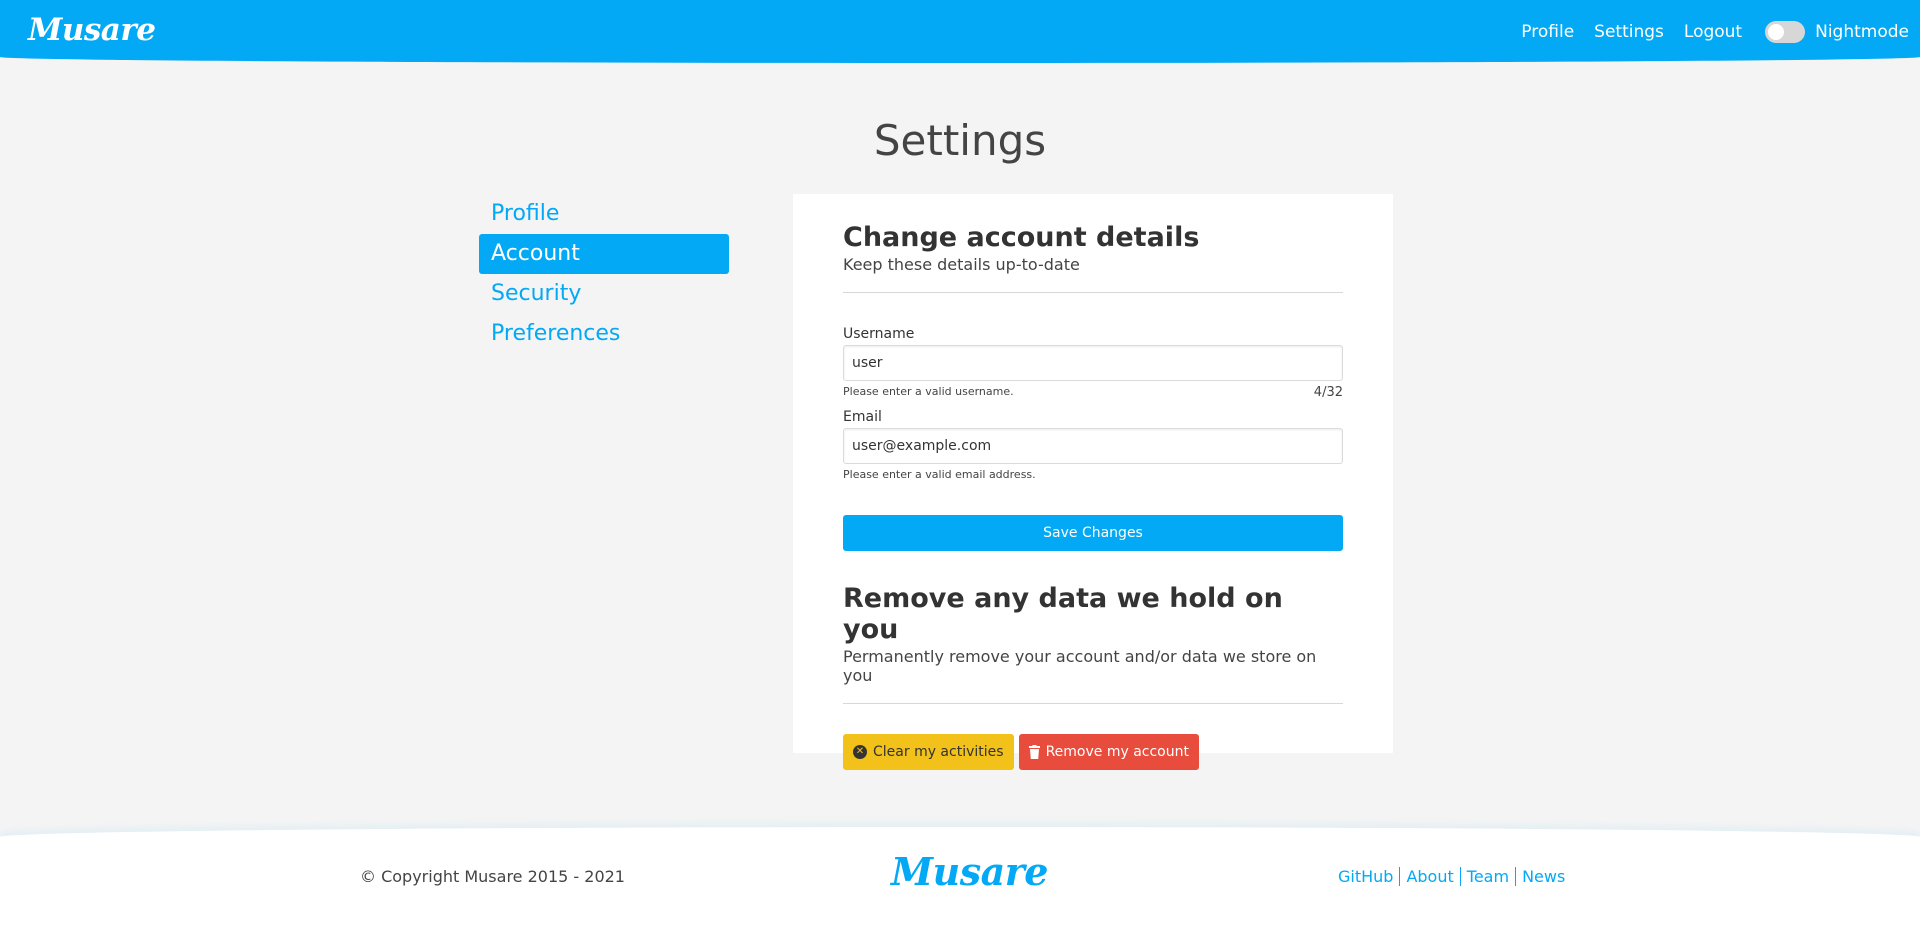  I want to click on top-navbar: Musare Profile Settings Logout Nightmode, so click(960, 31).